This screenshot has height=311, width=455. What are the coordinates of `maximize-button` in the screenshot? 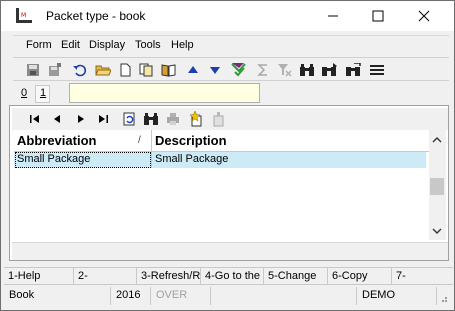 It's located at (378, 16).